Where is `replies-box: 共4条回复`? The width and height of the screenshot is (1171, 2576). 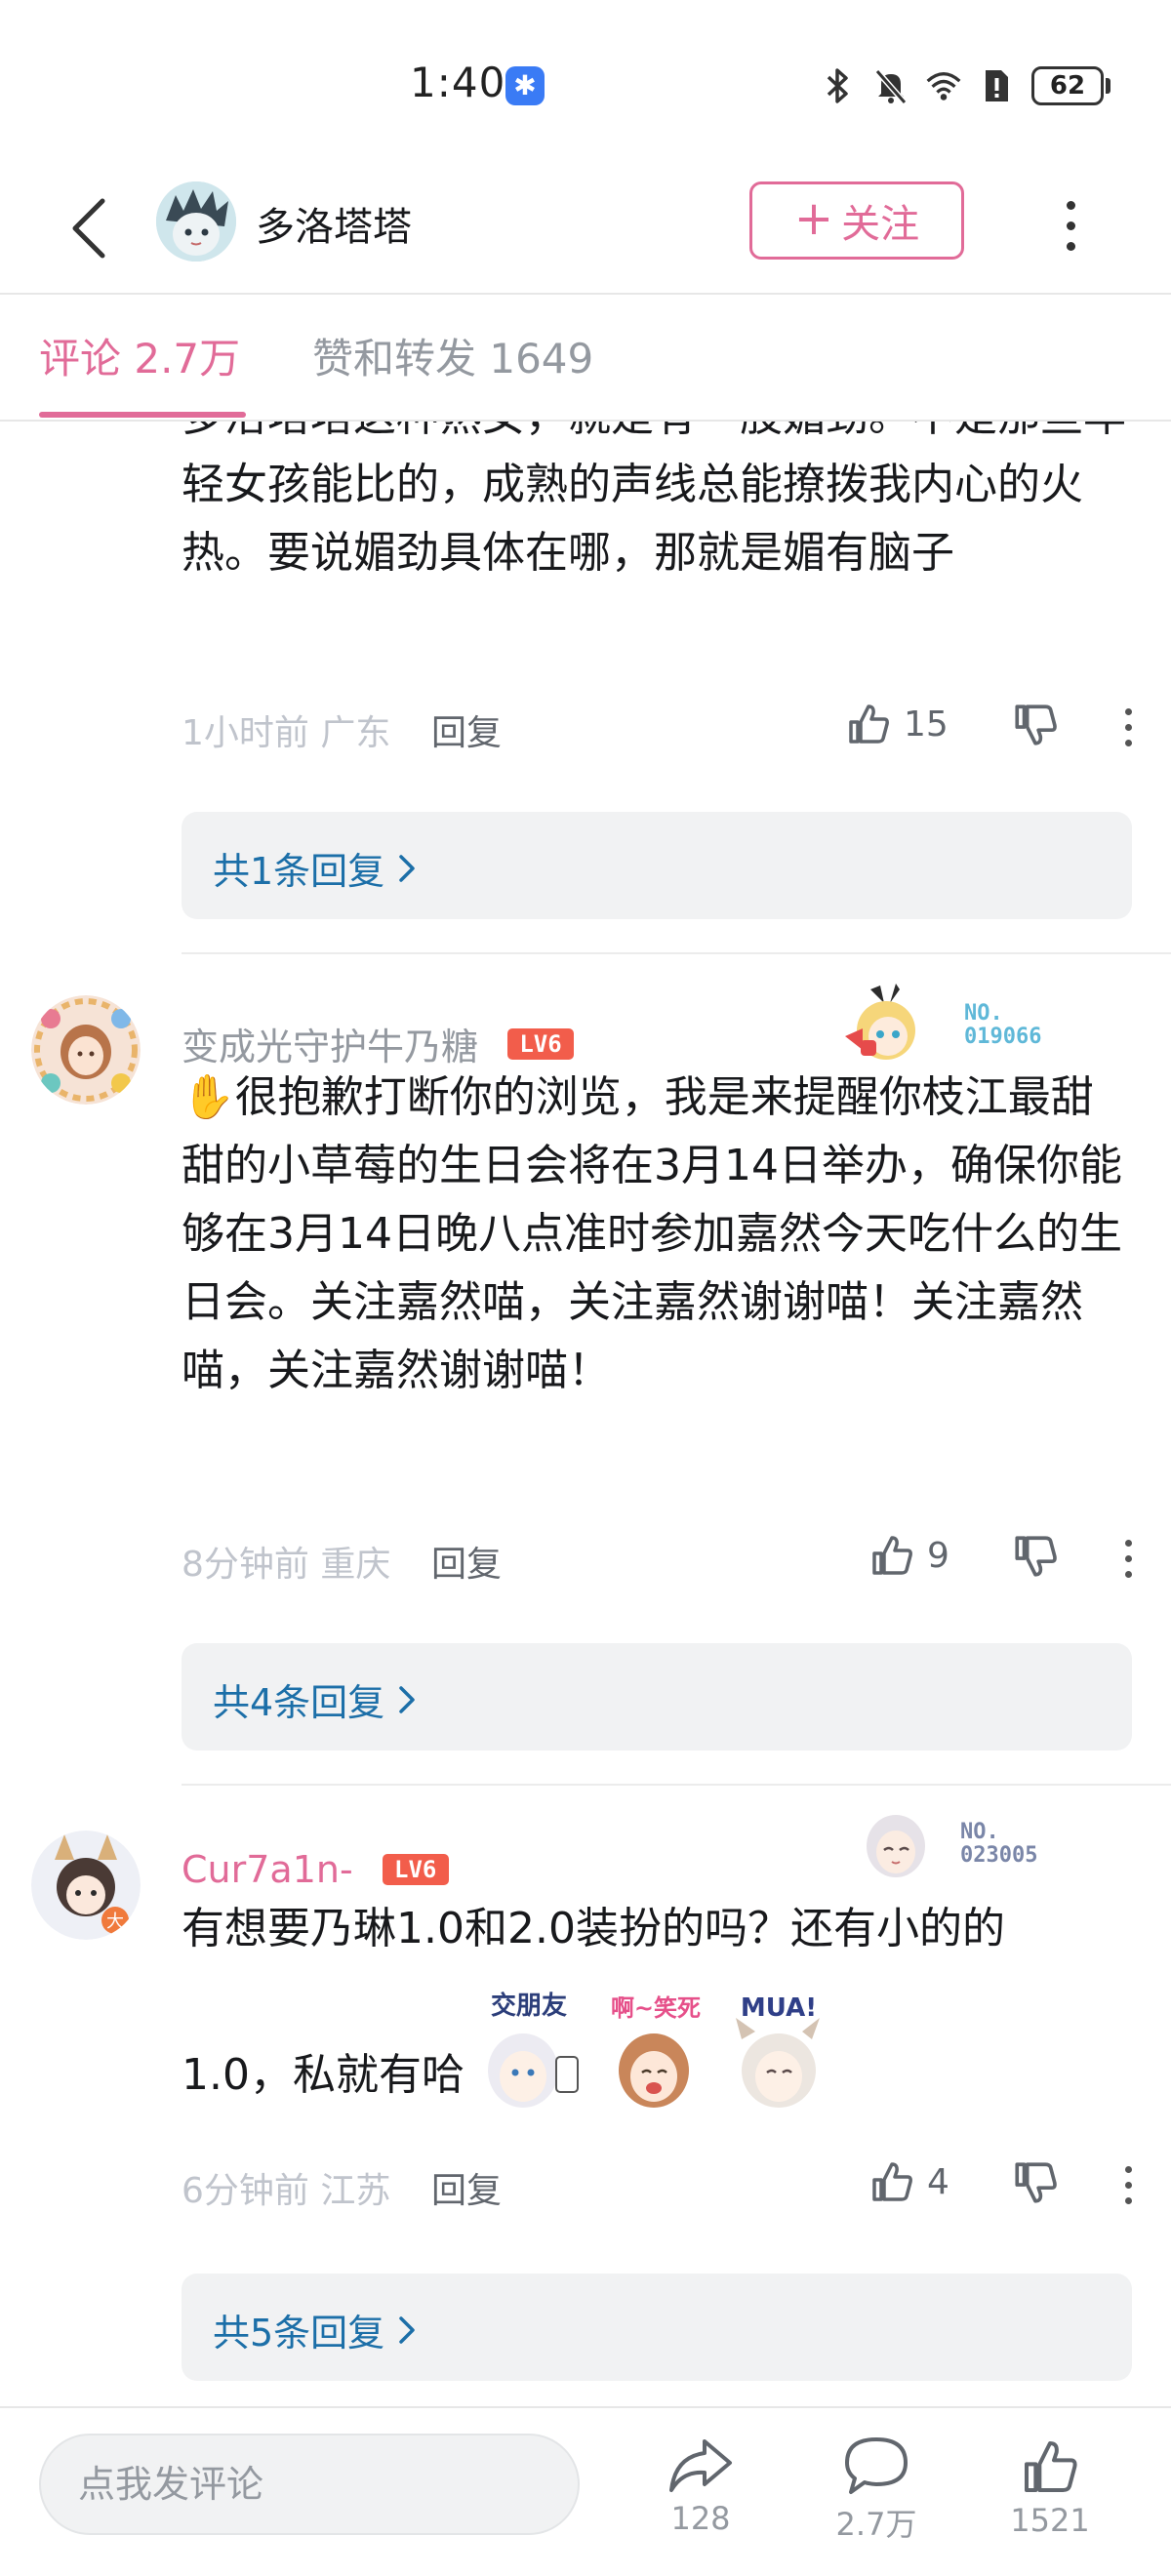
replies-box: 共4条回复 is located at coordinates (657, 1697).